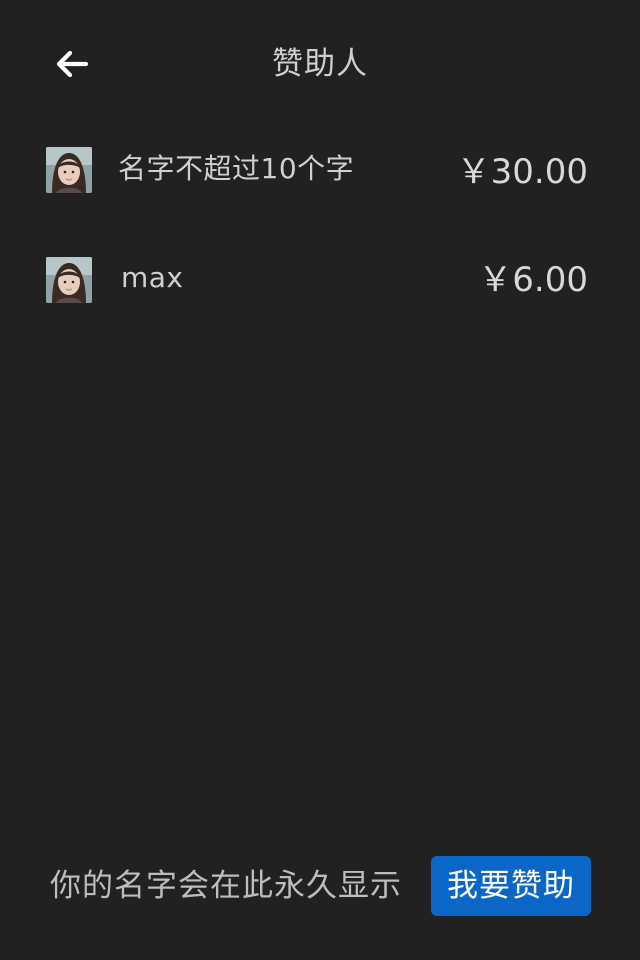 This screenshot has width=640, height=960. Describe the element at coordinates (320, 280) in the screenshot. I see `sponsor-row: max ￥6.00` at that location.